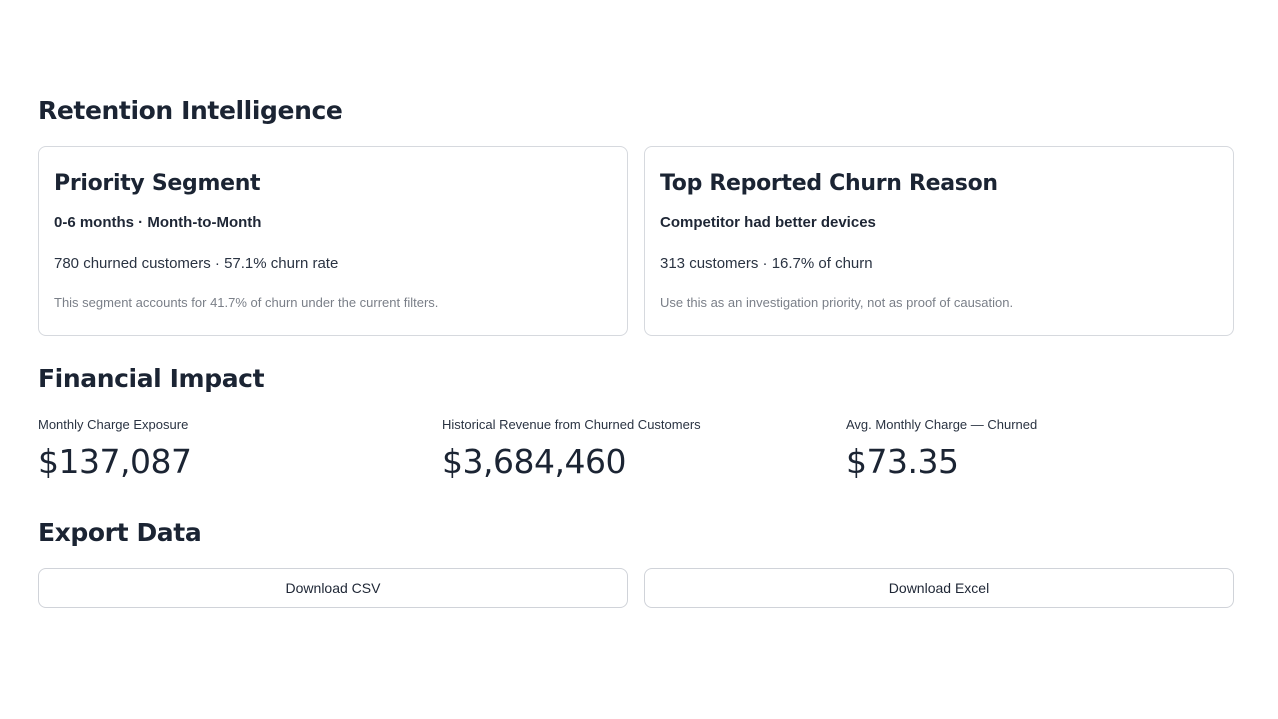 This screenshot has height=719, width=1278. I want to click on export-buttons: Download CSV Download Excel, so click(636, 588).